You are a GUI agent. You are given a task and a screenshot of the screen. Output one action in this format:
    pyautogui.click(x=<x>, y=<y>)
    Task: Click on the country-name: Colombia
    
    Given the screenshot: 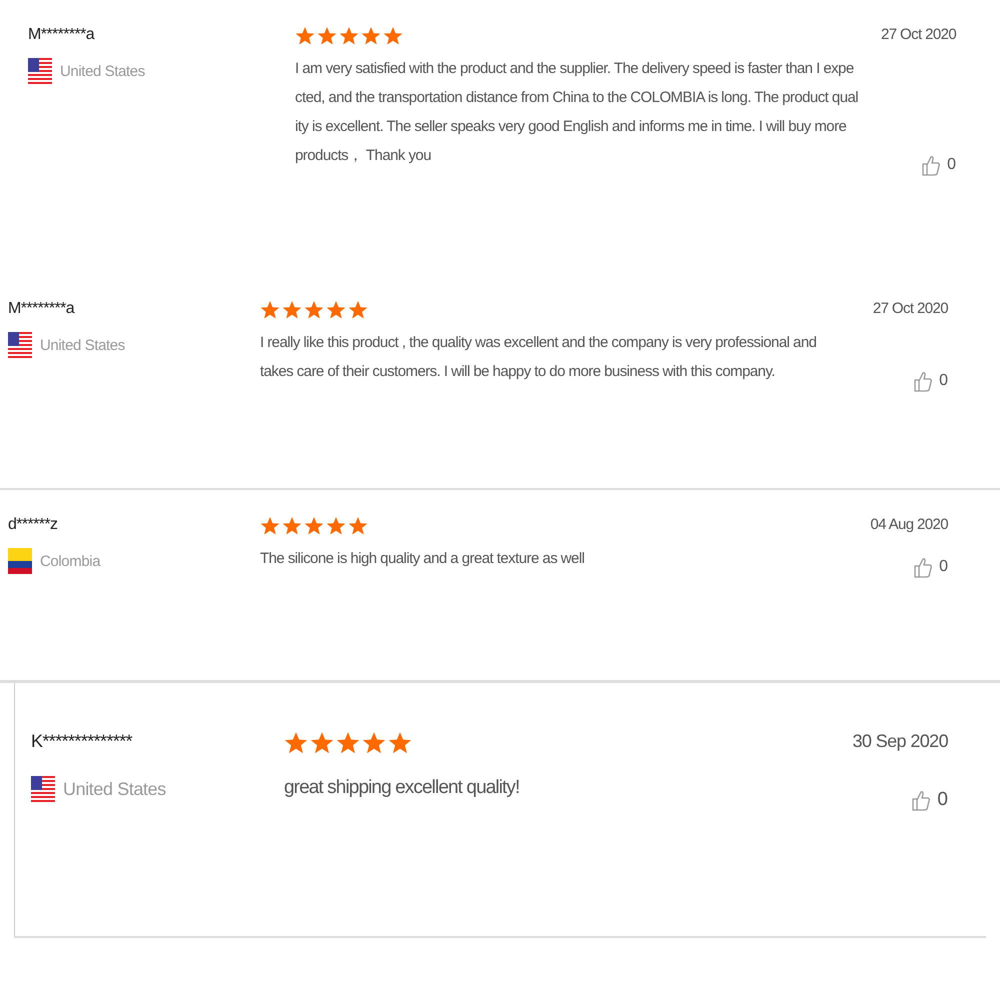 What is the action you would take?
    pyautogui.click(x=70, y=561)
    